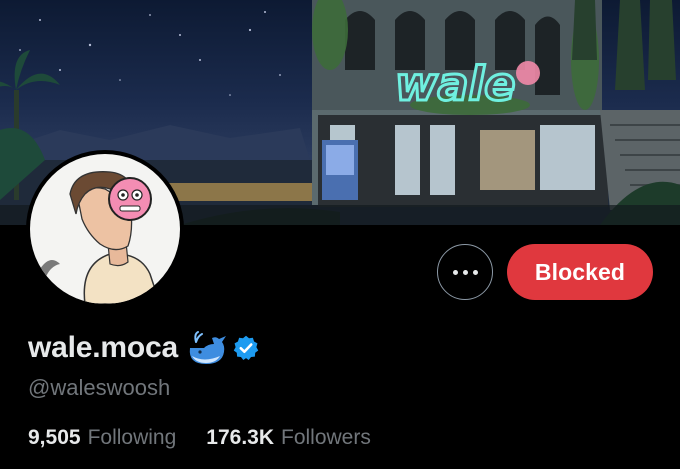 This screenshot has width=680, height=469. Describe the element at coordinates (246, 348) in the screenshot. I see `verified-icon` at that location.